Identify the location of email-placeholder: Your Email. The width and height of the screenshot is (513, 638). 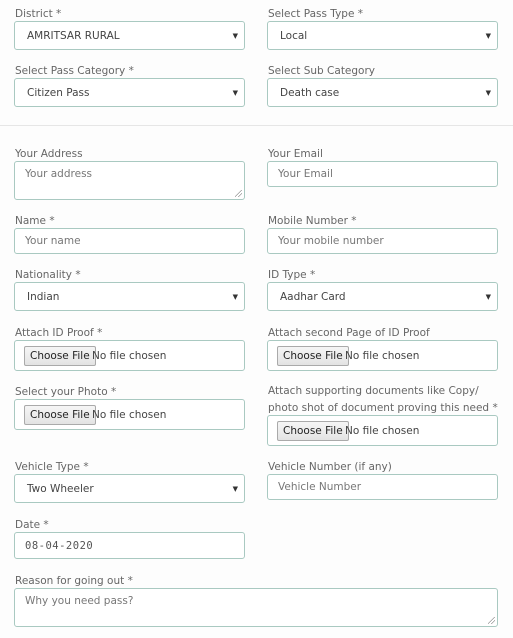
(305, 174).